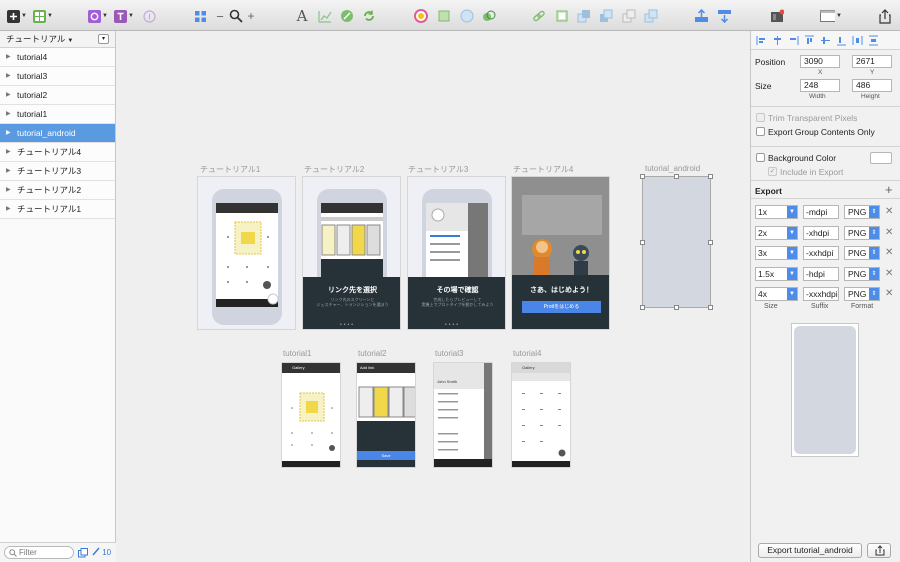 This screenshot has height=562, width=900. What do you see at coordinates (444, 16) in the screenshot?
I see `mask-button` at bounding box center [444, 16].